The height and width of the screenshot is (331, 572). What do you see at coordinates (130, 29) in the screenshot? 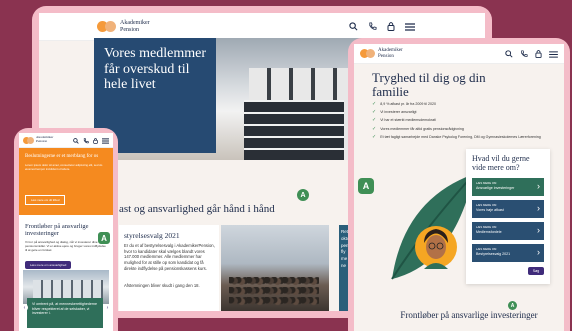
I see `logo-line2: Pension` at bounding box center [130, 29].